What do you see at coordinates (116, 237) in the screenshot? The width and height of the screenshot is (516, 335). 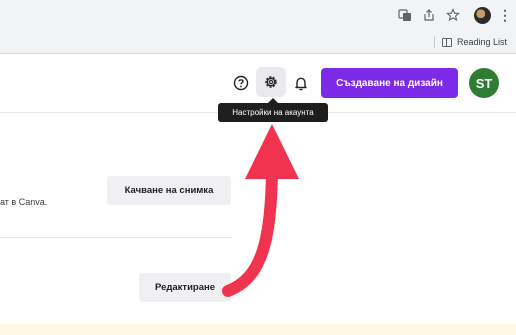 I see `section-divider` at bounding box center [116, 237].